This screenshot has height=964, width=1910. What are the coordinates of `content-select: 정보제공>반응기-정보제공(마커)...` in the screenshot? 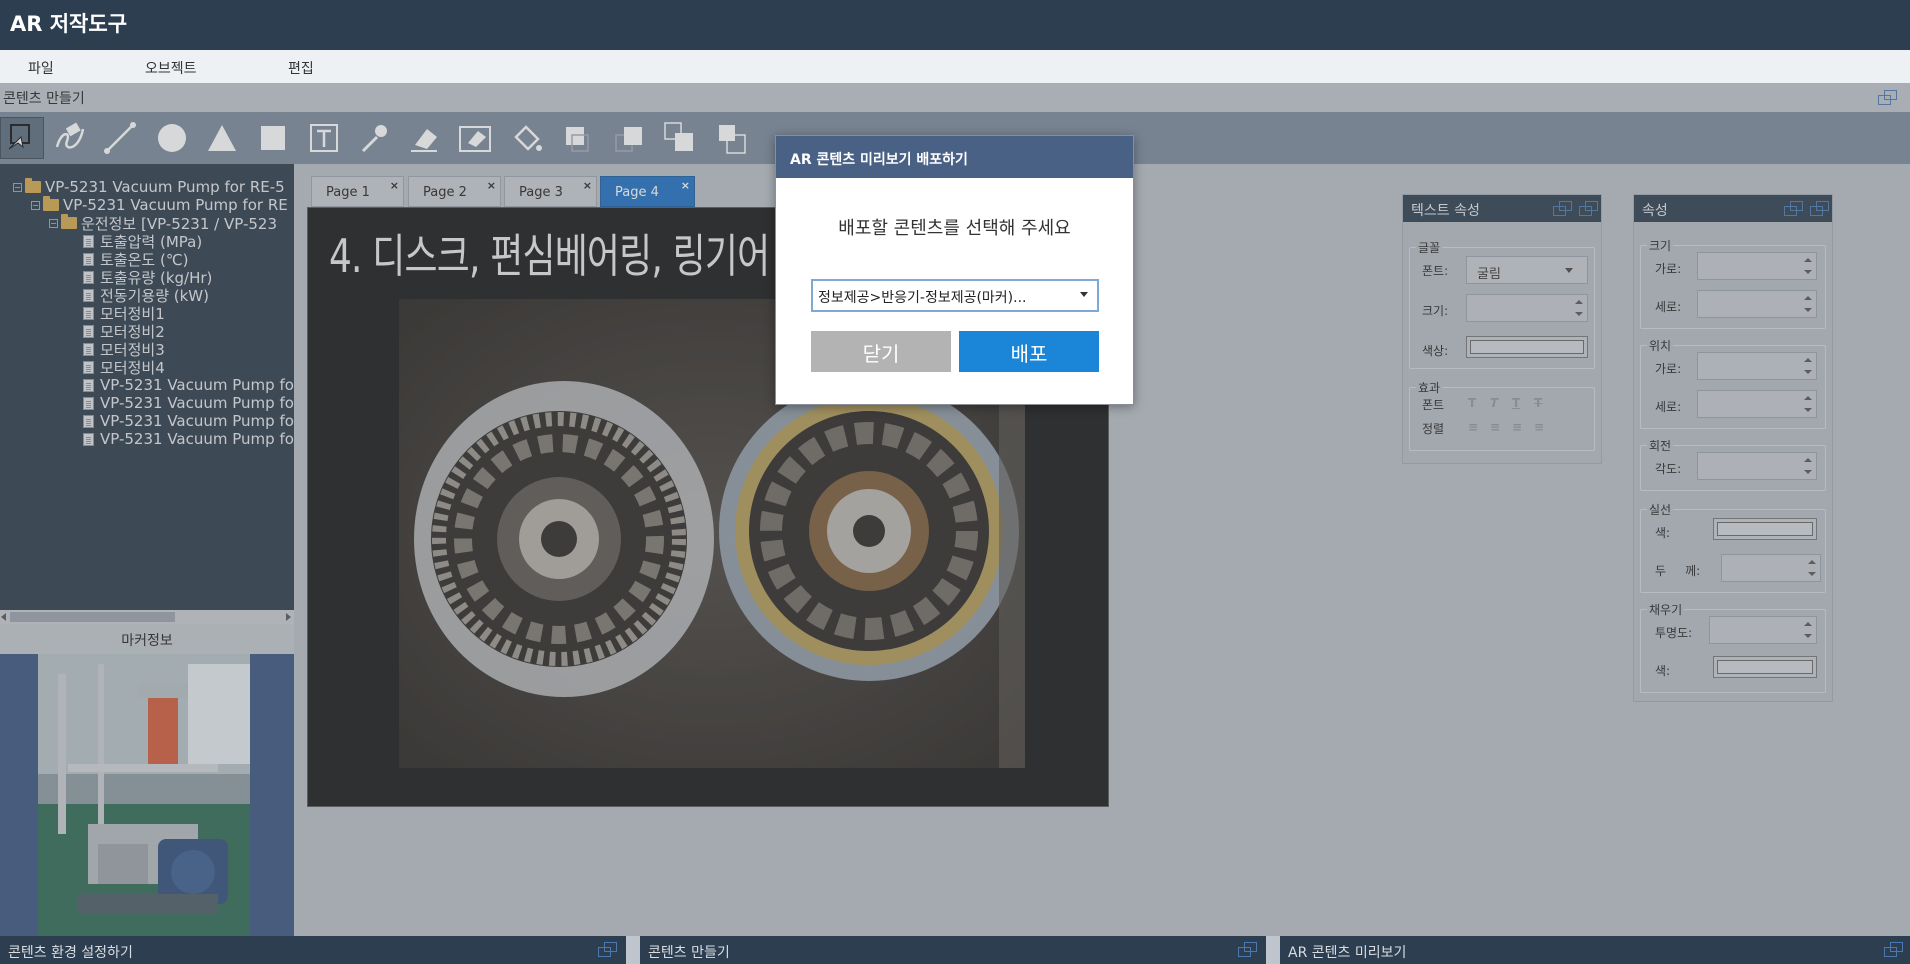 It's located at (955, 295).